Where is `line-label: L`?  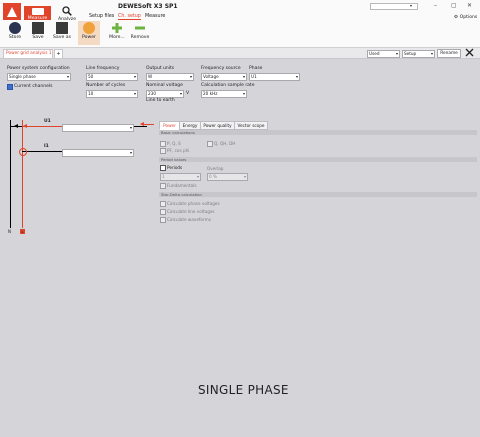
line-label: L is located at coordinates (22, 231).